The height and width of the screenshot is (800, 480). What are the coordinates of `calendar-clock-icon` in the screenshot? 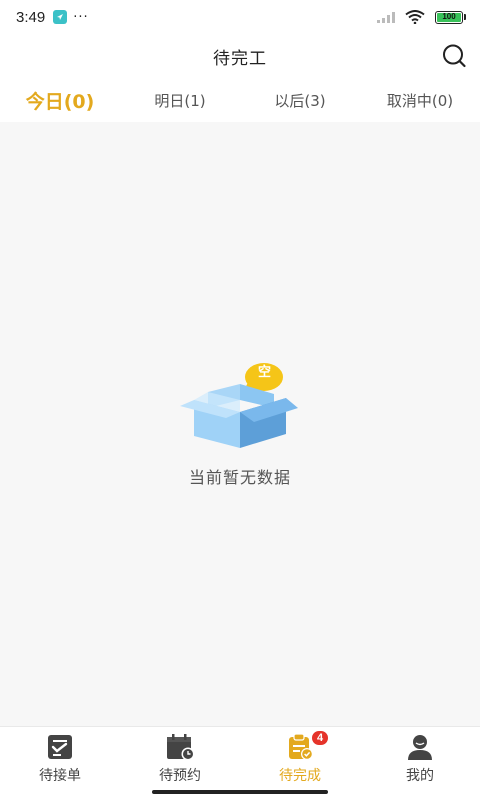 It's located at (181, 747).